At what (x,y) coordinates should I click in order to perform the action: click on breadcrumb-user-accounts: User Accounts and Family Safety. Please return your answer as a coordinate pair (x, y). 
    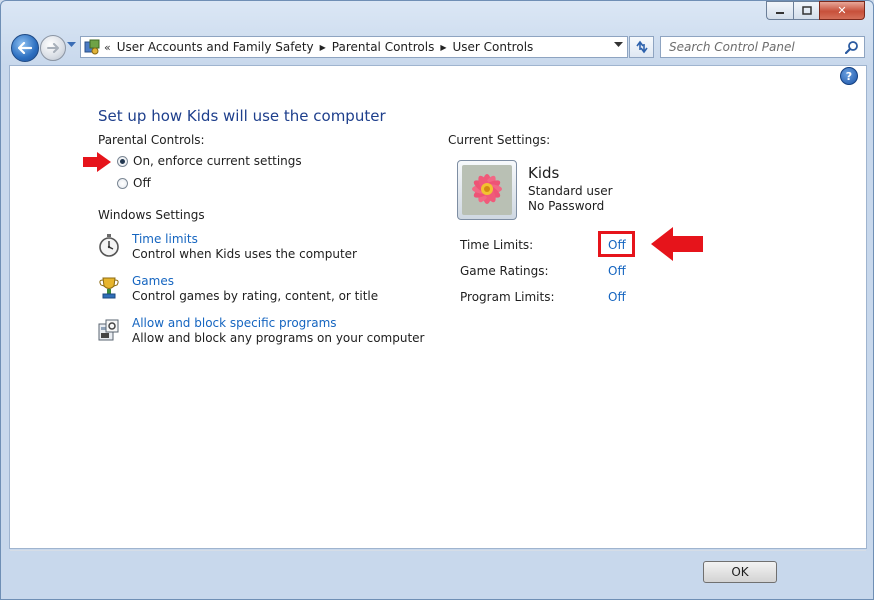
    Looking at the image, I should click on (215, 47).